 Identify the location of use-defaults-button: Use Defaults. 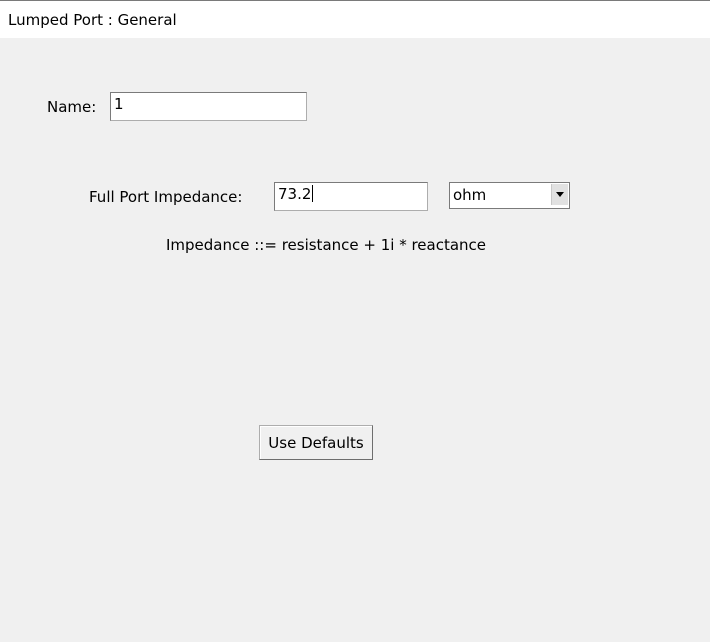
(316, 442).